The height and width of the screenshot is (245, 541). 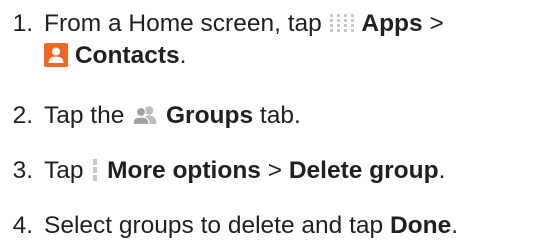 I want to click on delete-group-label: Delete group, so click(x=363, y=170).